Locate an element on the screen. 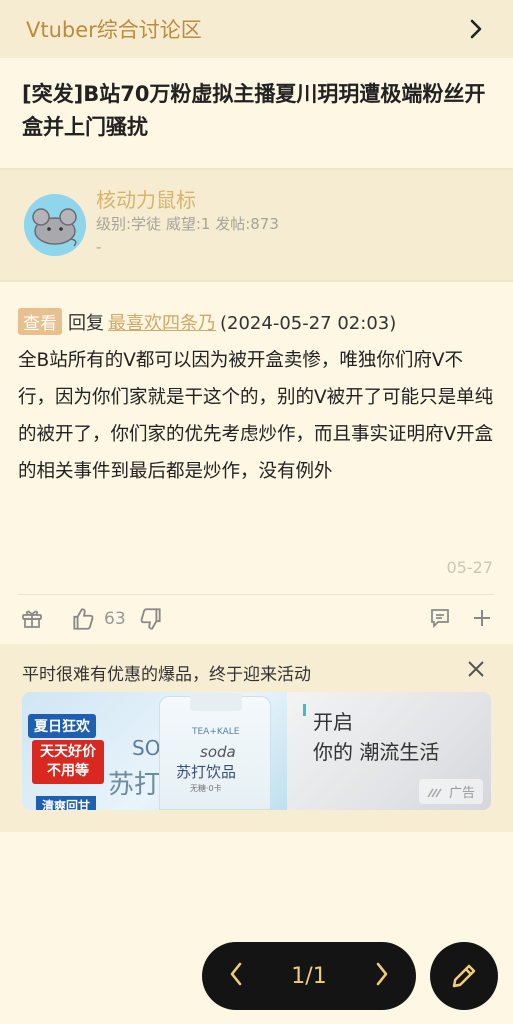 The image size is (513, 1024). forum-name: Vtuber综合讨论区 is located at coordinates (114, 29).